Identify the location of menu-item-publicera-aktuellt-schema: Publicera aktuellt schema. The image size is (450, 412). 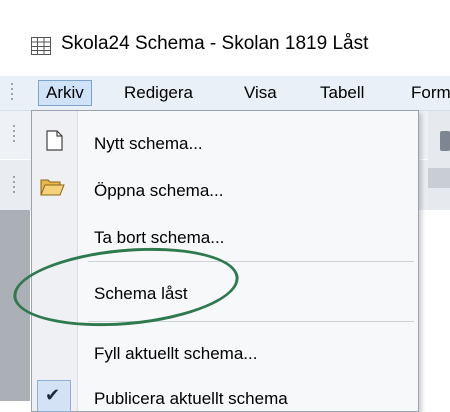
(191, 399).